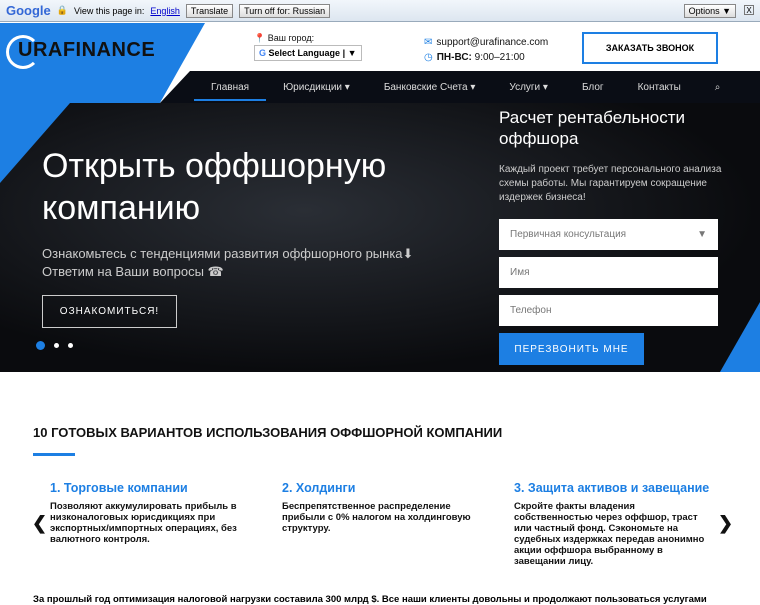 Image resolution: width=760 pixels, height=605 pixels. Describe the element at coordinates (62, 10) in the screenshot. I see `lock-icon: 🔒` at that location.